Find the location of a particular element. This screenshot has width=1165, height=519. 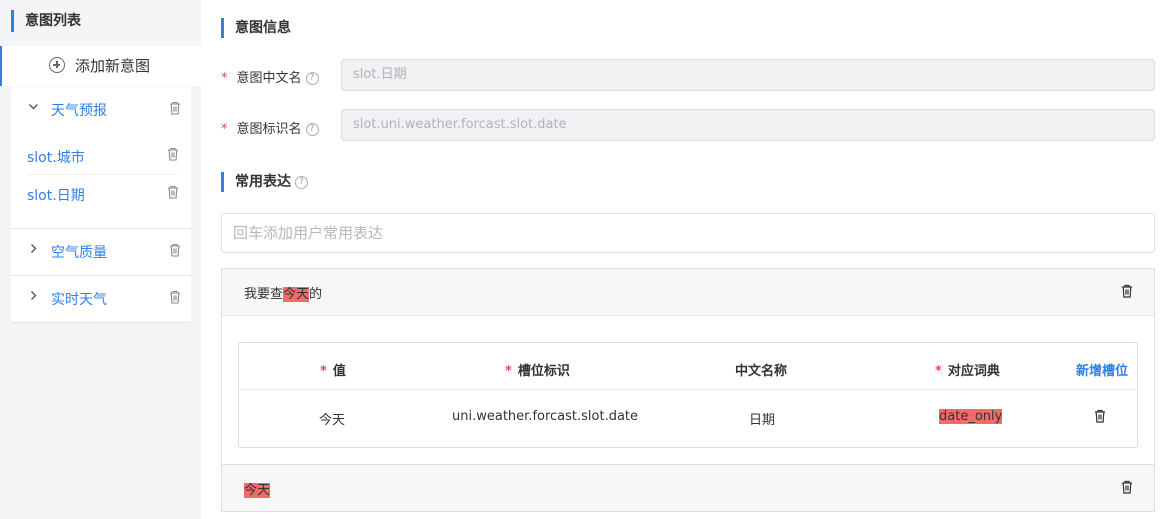

column-header-dict: * 对应词典 is located at coordinates (967, 369).